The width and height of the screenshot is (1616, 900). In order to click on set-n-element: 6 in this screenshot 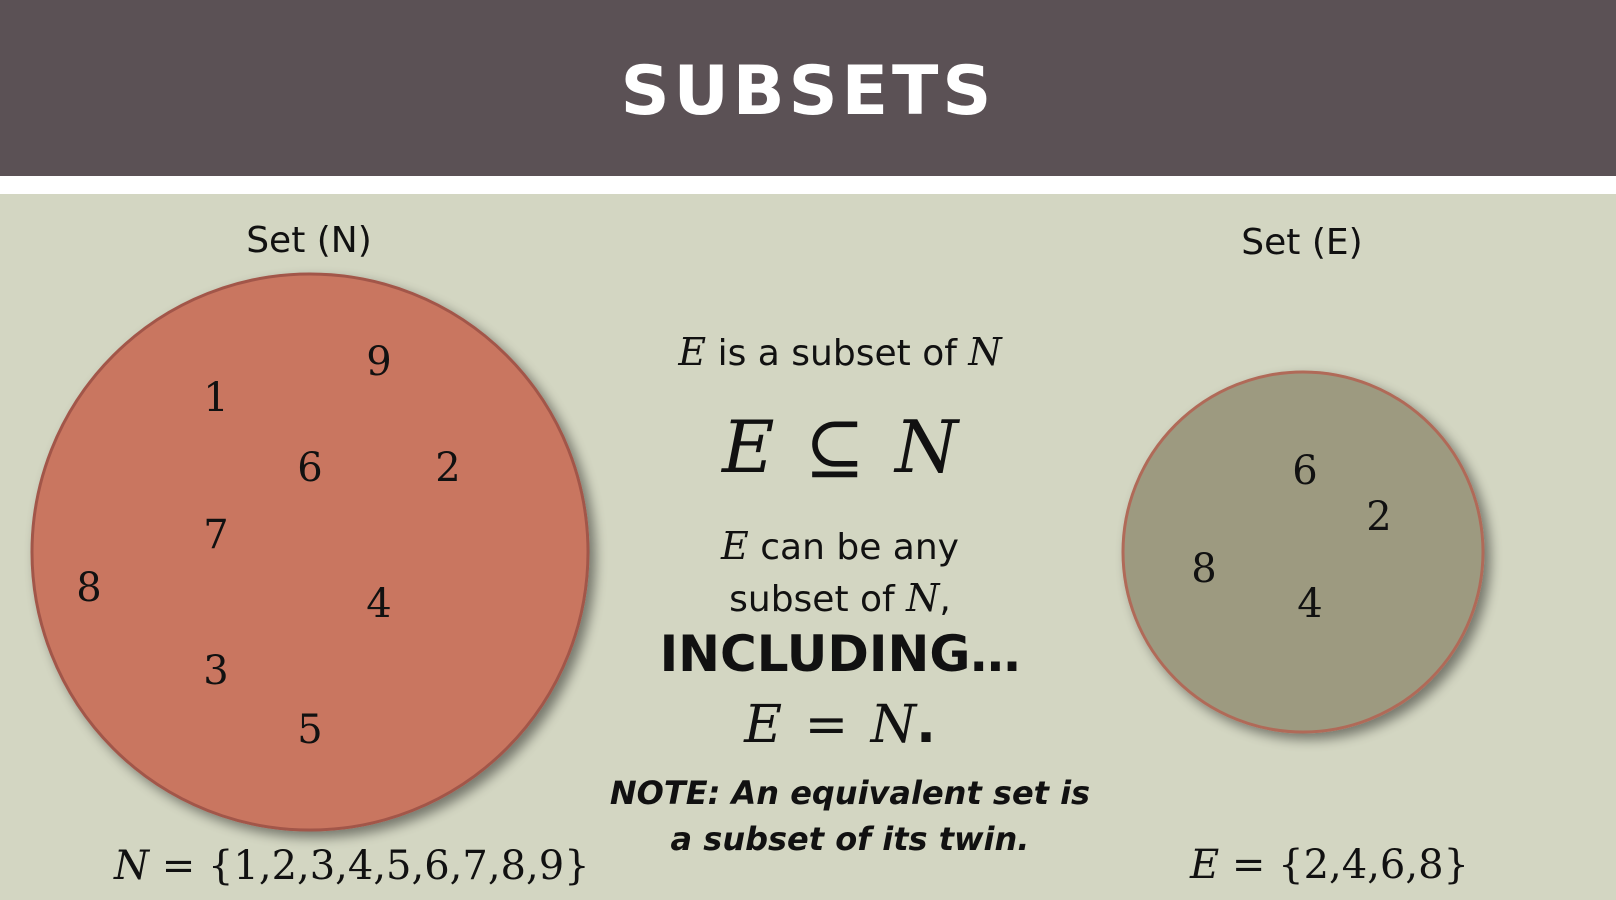, I will do `click(309, 468)`.